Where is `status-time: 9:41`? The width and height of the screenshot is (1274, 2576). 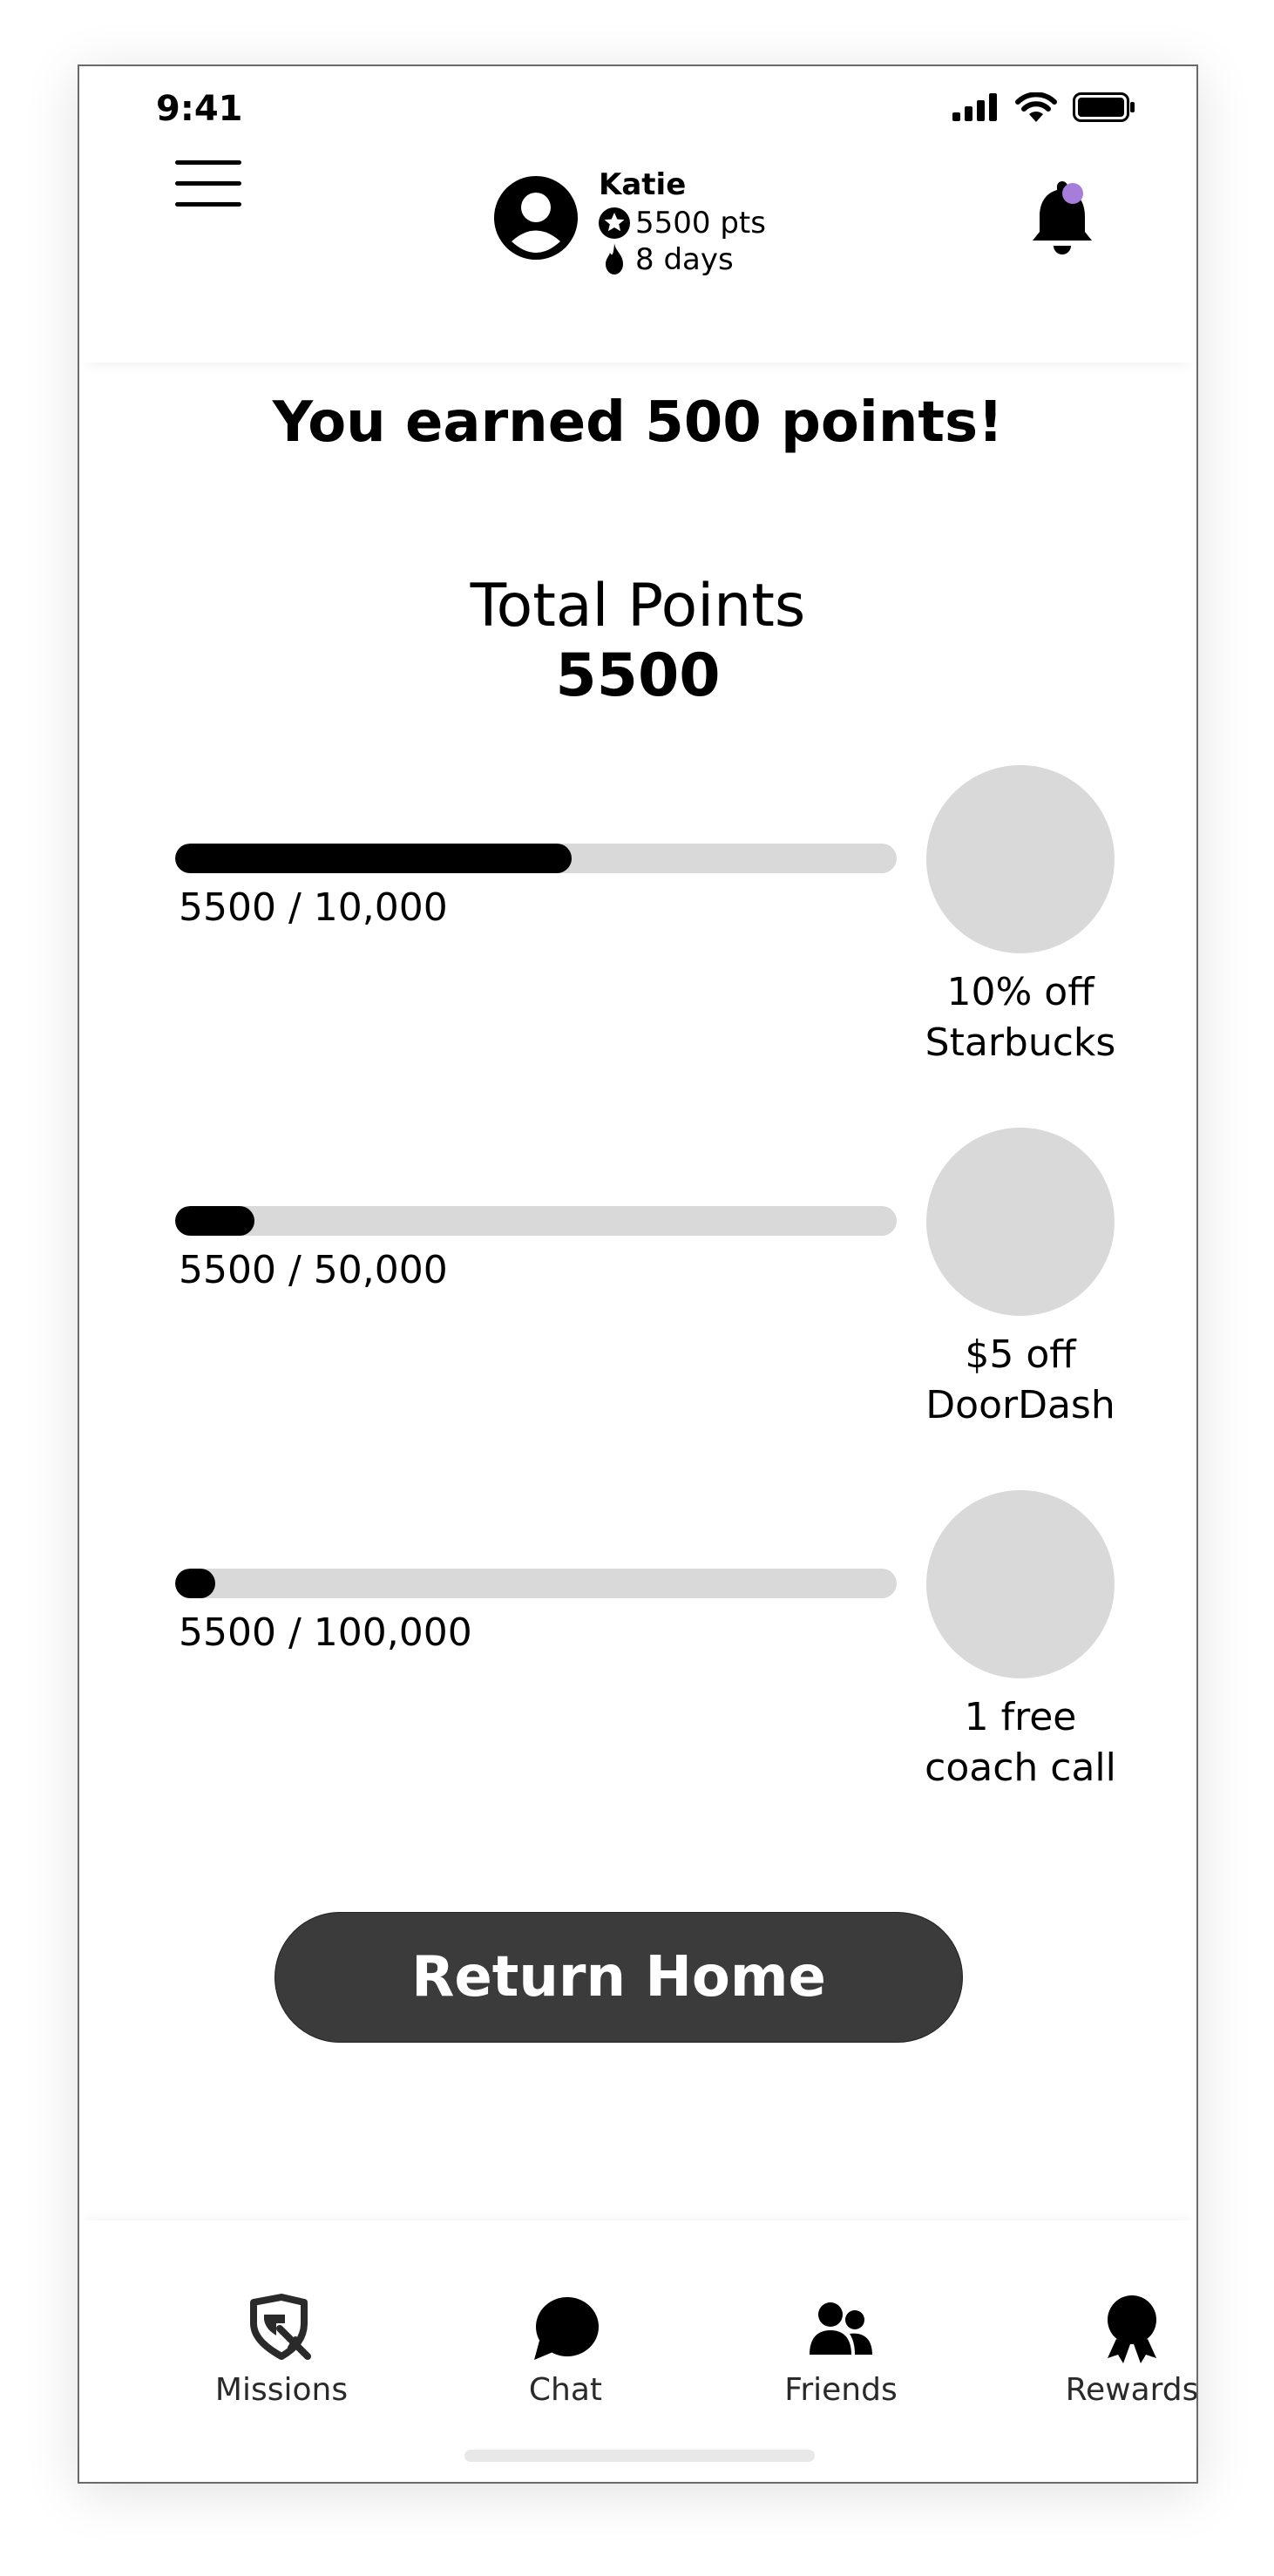 status-time: 9:41 is located at coordinates (200, 109).